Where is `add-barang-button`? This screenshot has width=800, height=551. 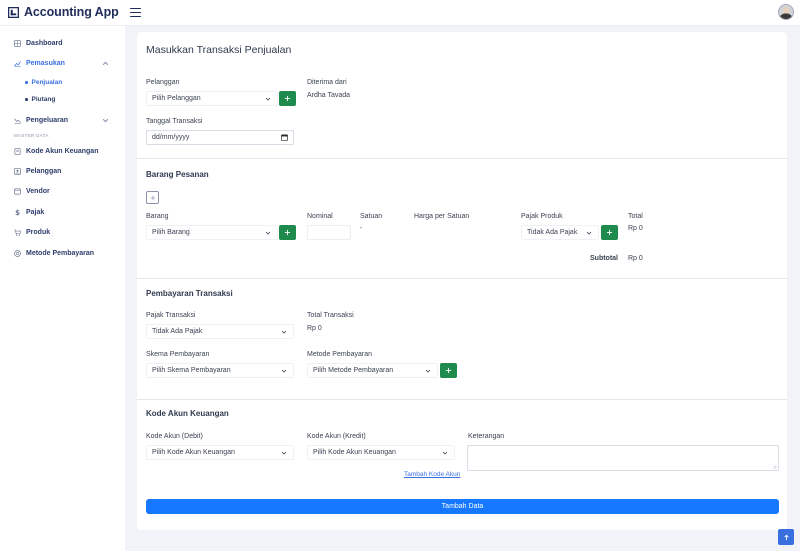
add-barang-button is located at coordinates (287, 232).